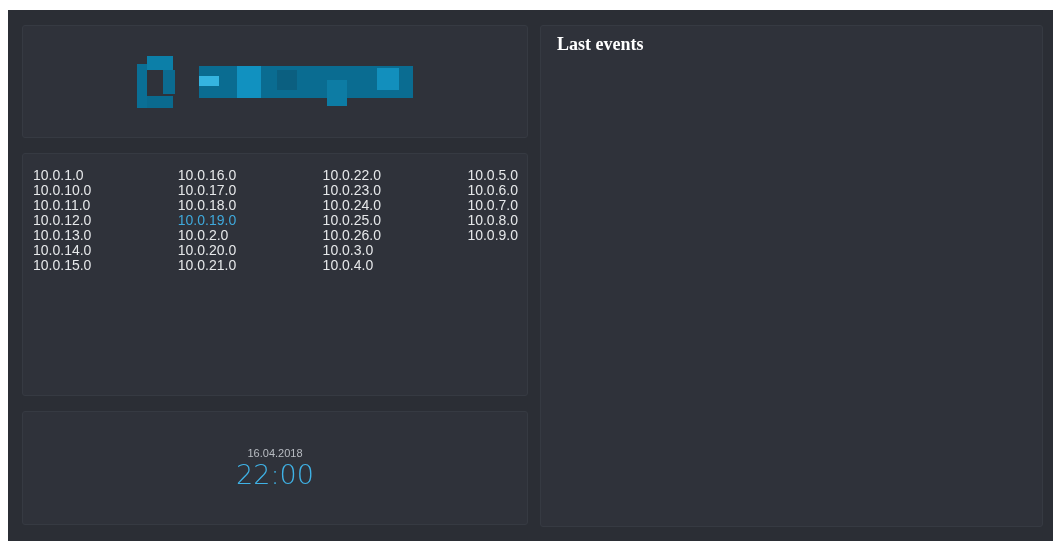 The height and width of the screenshot is (541, 1053). Describe the element at coordinates (275, 474) in the screenshot. I see `time-label: 22:00` at that location.